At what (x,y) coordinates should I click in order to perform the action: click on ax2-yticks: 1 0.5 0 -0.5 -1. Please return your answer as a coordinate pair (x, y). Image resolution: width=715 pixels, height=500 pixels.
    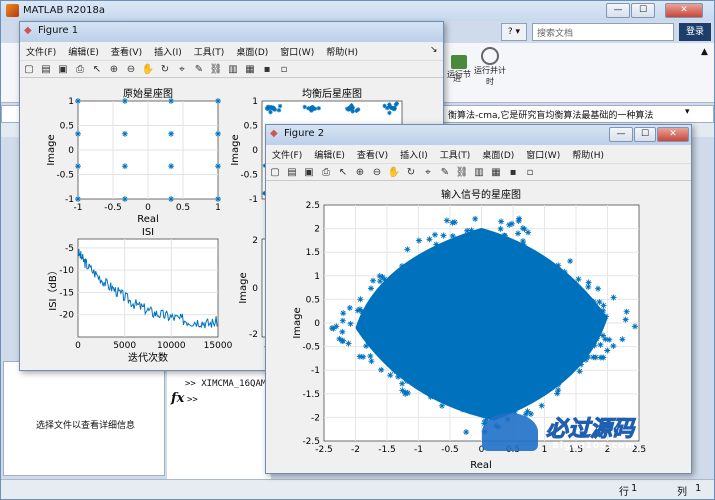
    Looking at the image, I should click on (249, 151).